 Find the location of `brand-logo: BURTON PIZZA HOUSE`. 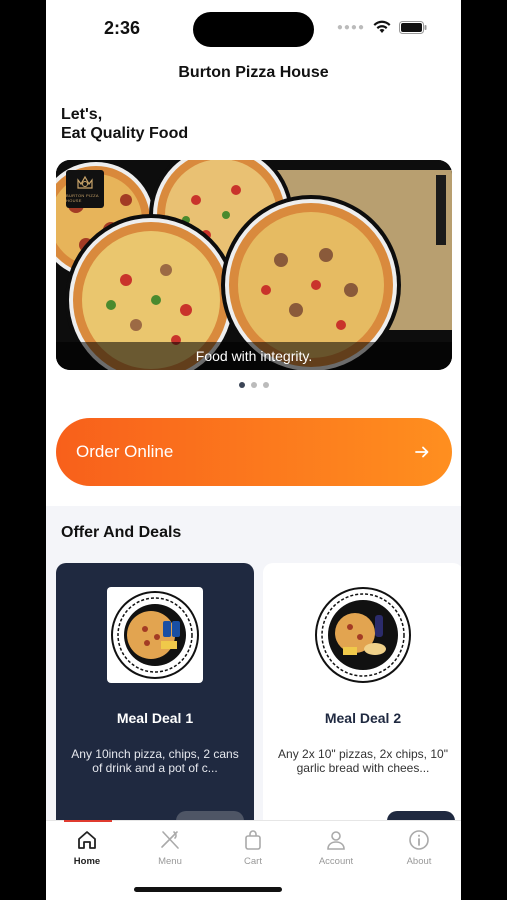

brand-logo: BURTON PIZZA HOUSE is located at coordinates (85, 189).